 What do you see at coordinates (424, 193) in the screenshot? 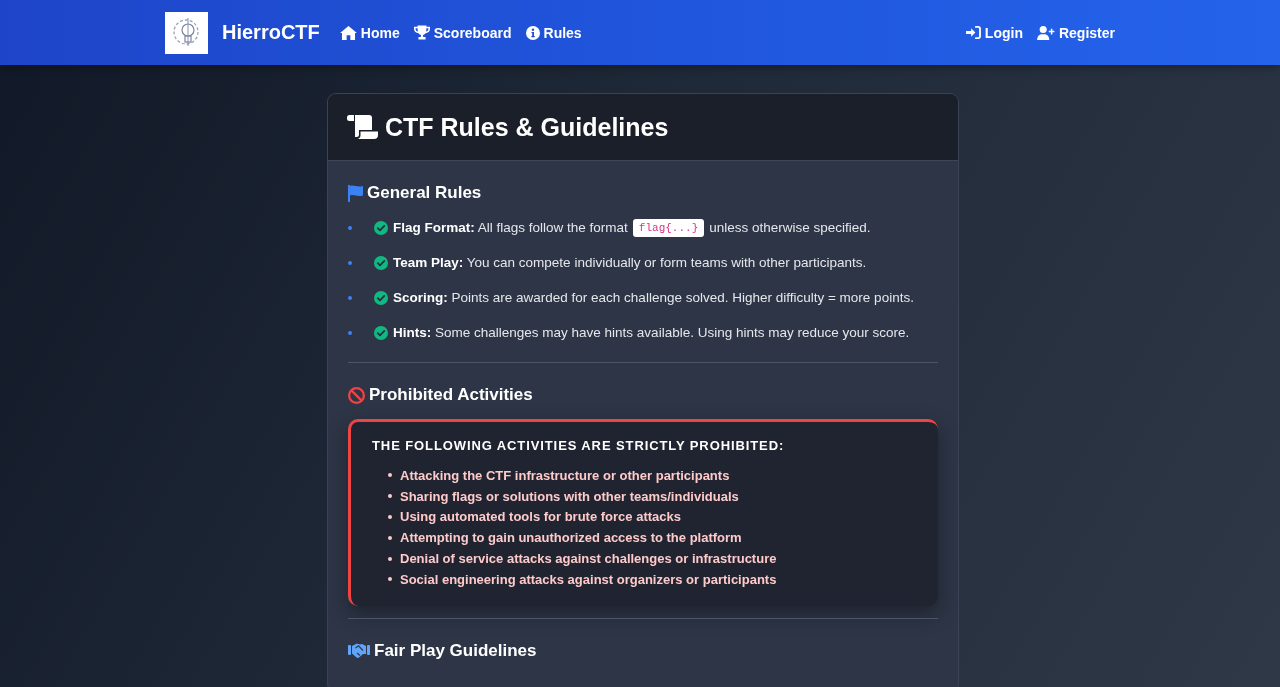
I see `section-heading: General Rules` at bounding box center [424, 193].